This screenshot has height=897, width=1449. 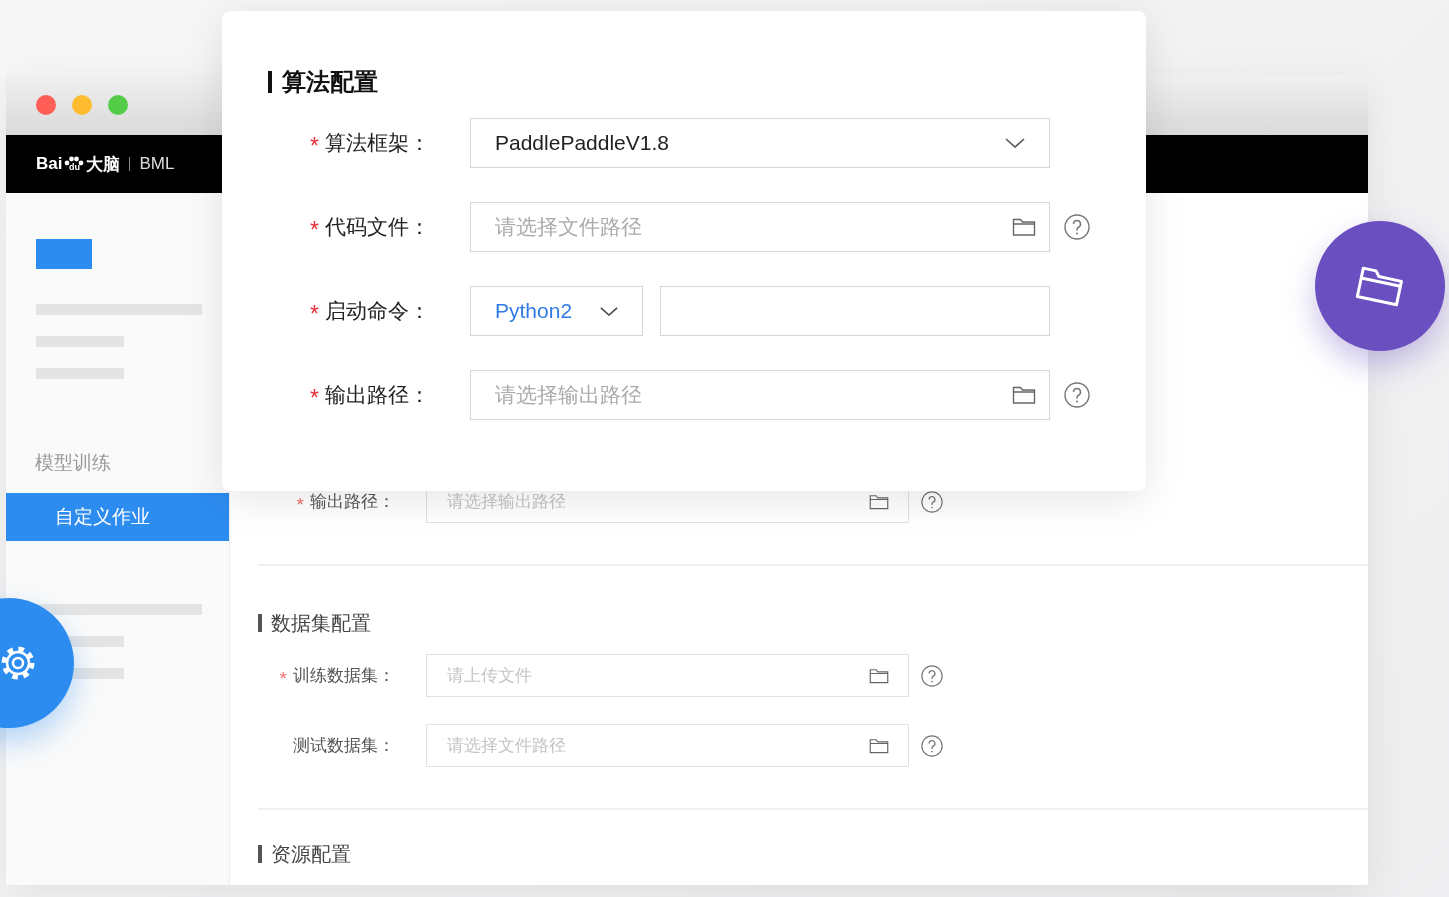 What do you see at coordinates (556, 311) in the screenshot?
I see `interpreter-select: Python2` at bounding box center [556, 311].